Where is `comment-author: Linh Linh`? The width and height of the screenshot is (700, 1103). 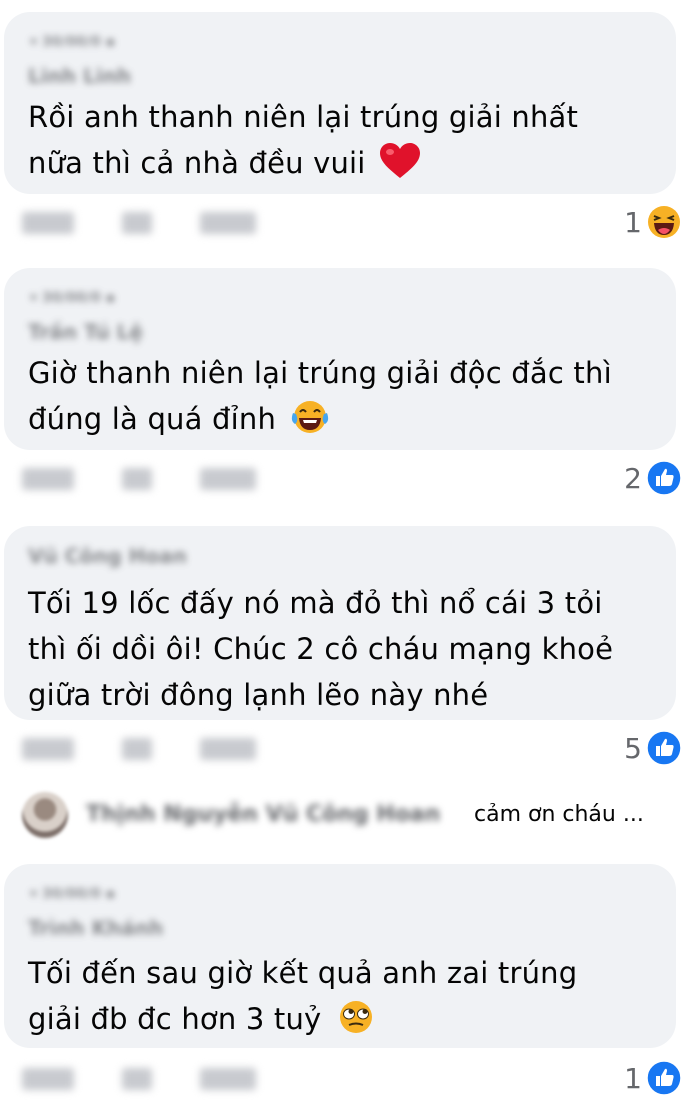 comment-author: Linh Linh is located at coordinates (79, 76).